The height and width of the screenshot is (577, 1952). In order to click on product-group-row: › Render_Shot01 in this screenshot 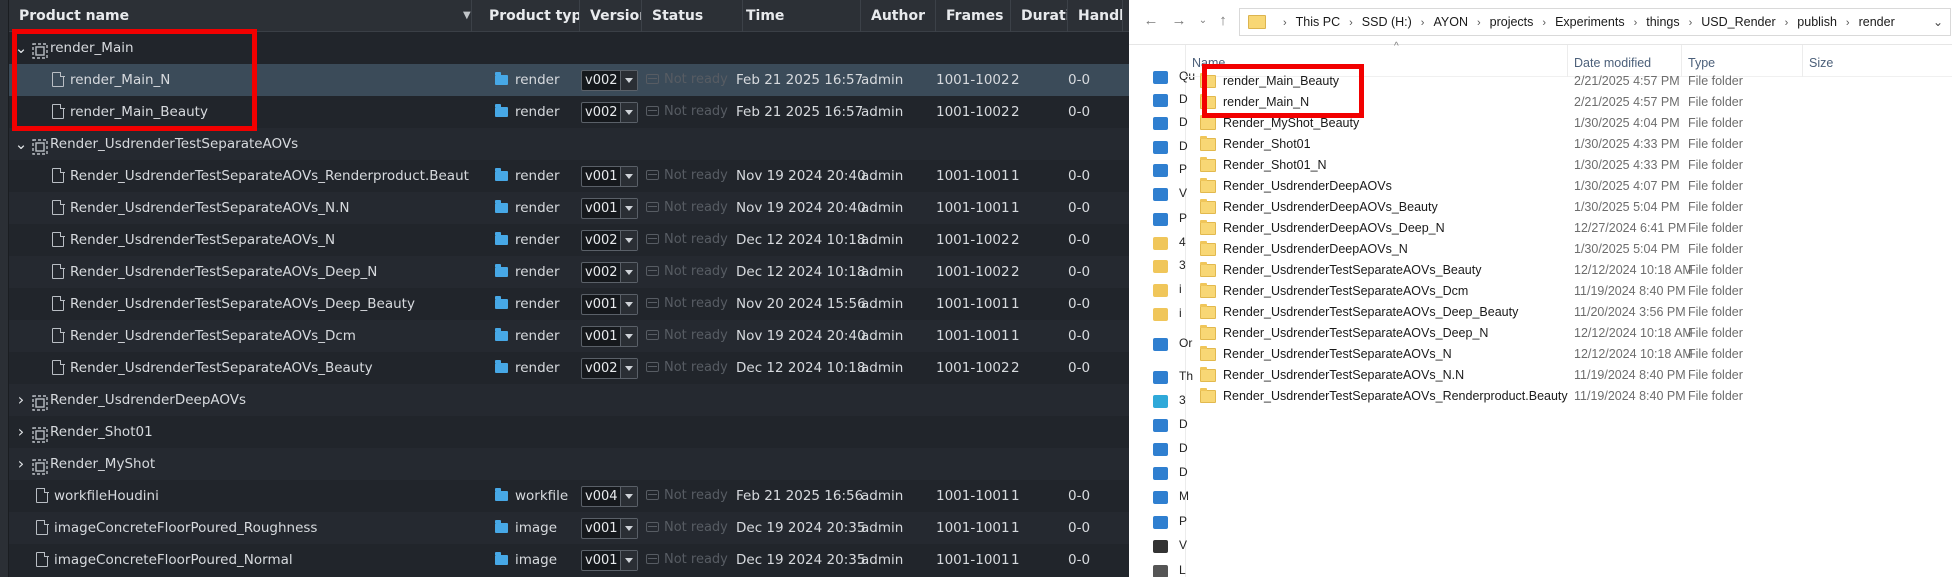, I will do `click(569, 432)`.